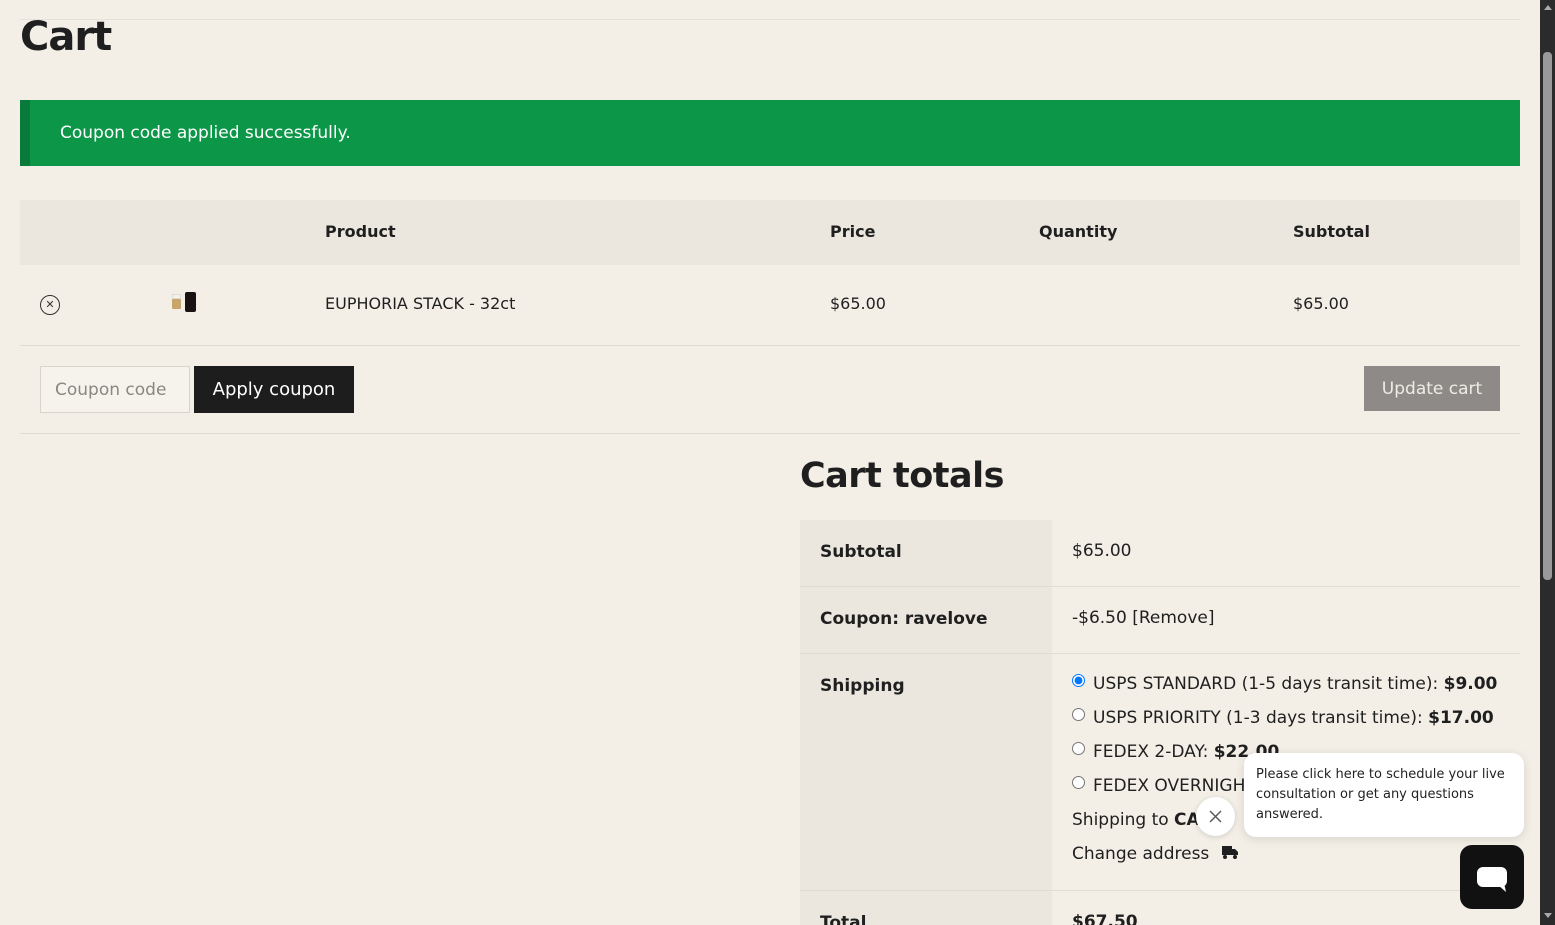 The height and width of the screenshot is (925, 1555). Describe the element at coordinates (770, 390) in the screenshot. I see `cart-actions: Apply coupon Update cart` at that location.